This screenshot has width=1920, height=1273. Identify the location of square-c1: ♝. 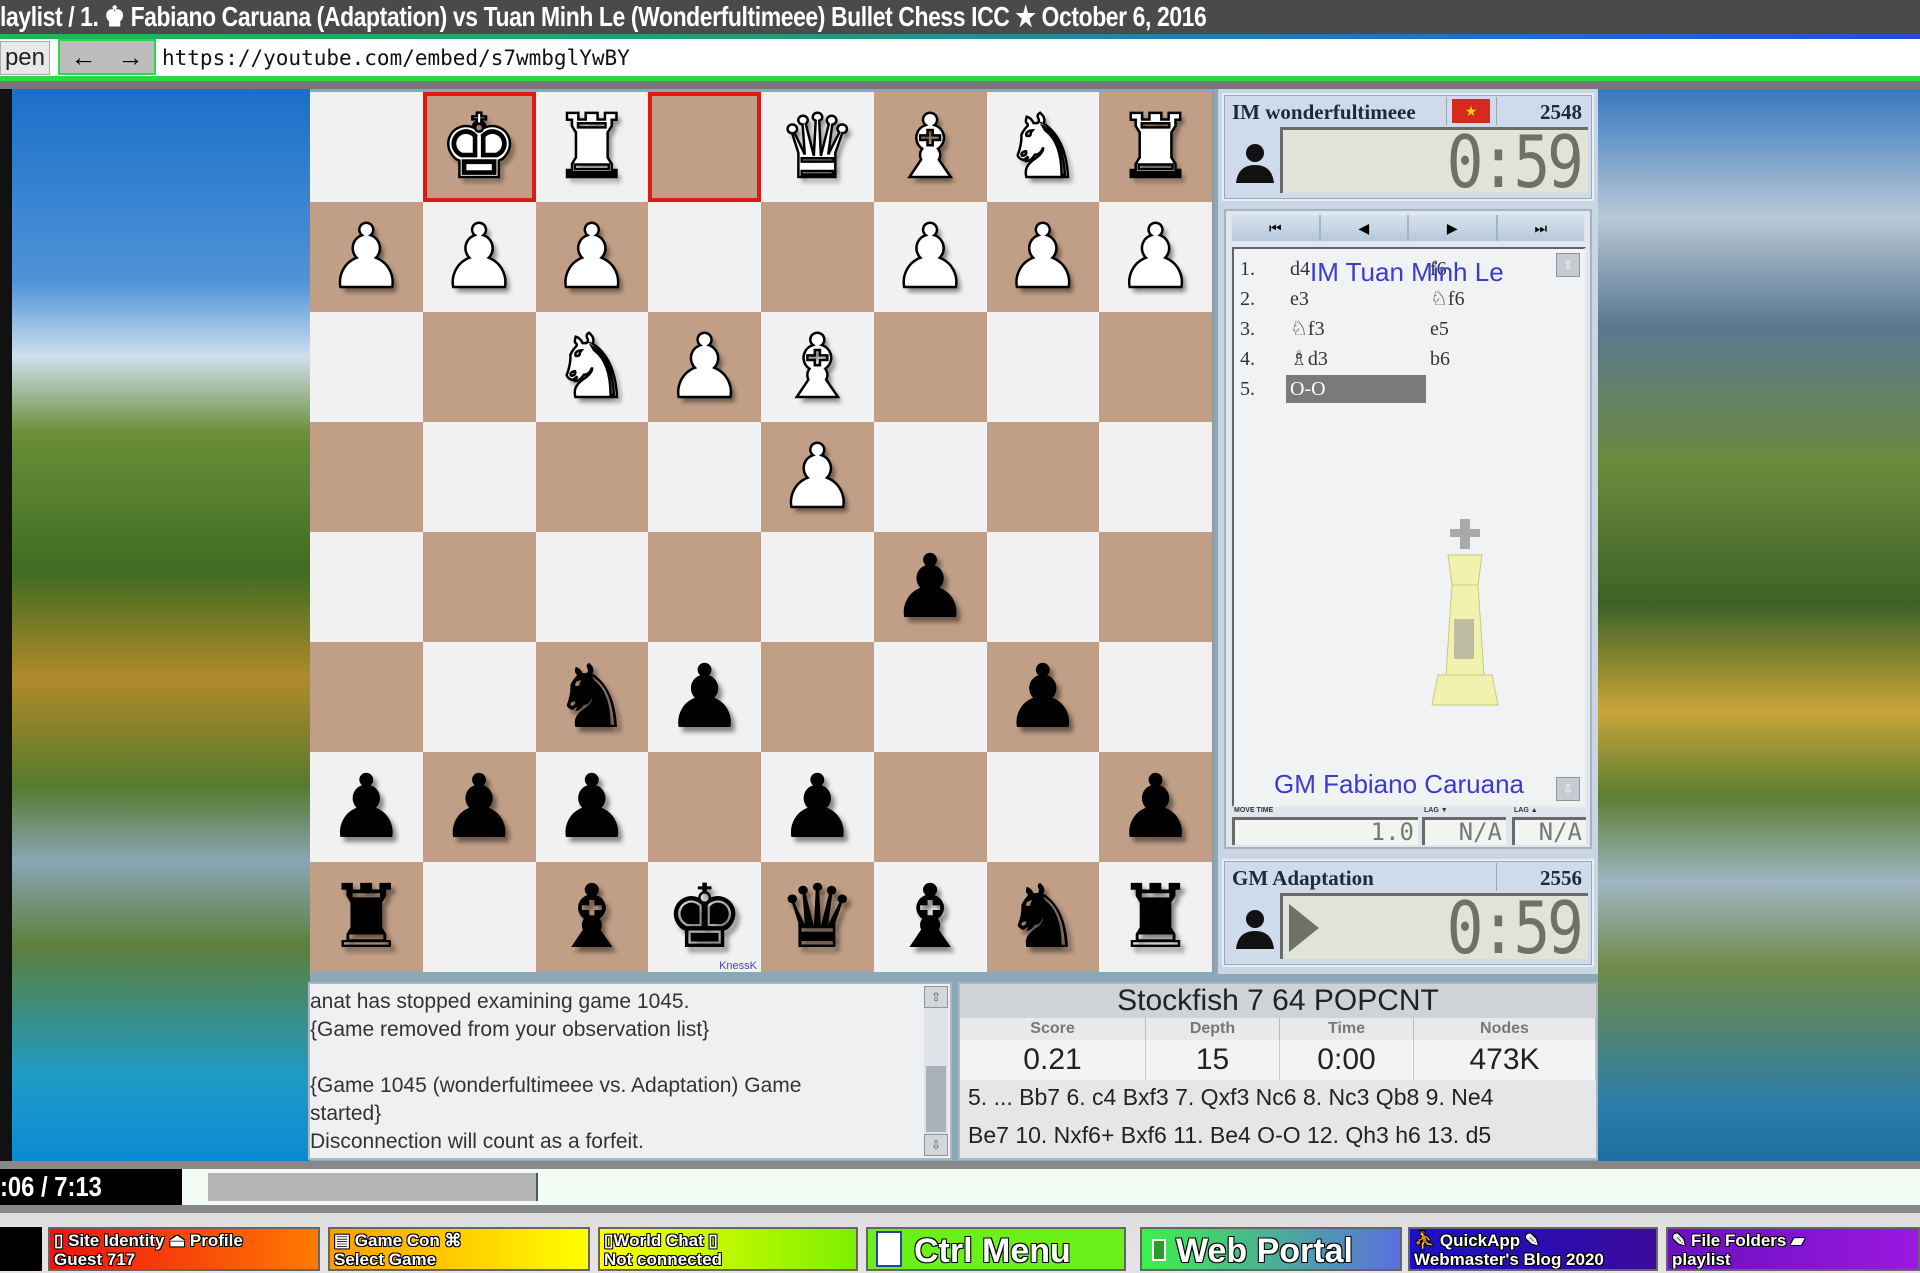
(930, 147).